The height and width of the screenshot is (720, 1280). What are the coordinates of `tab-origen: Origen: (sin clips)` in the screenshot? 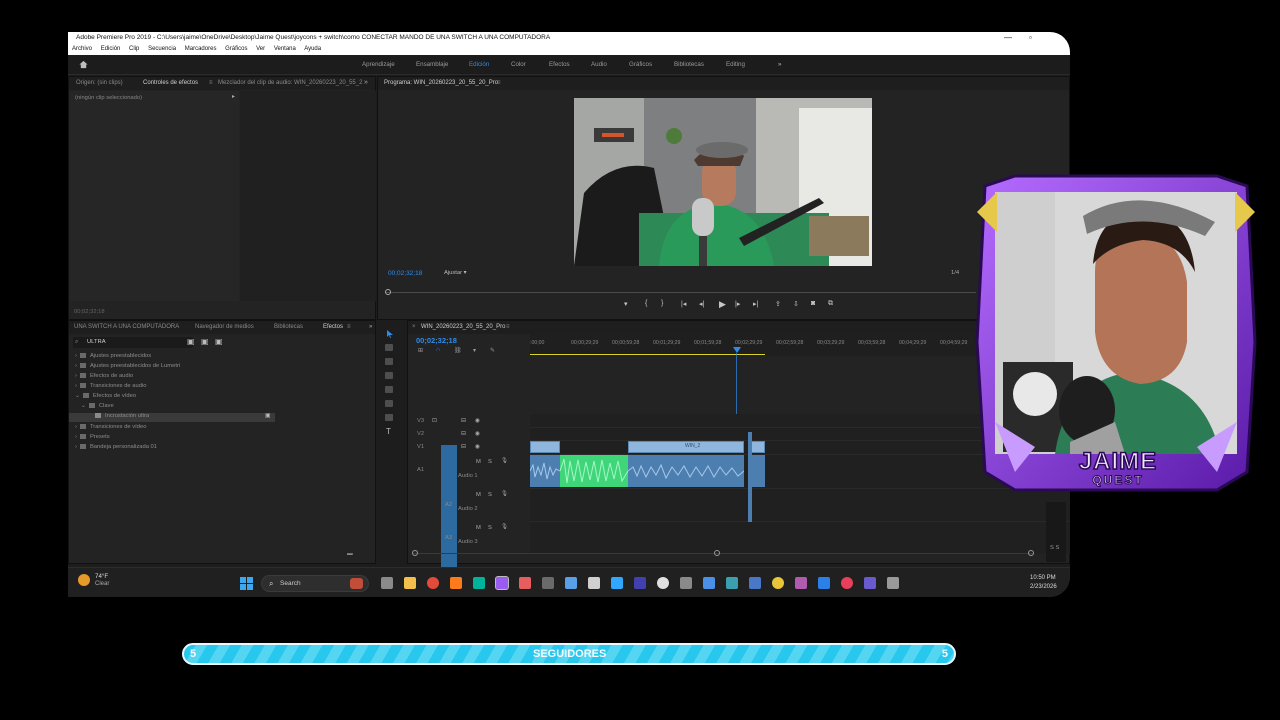 It's located at (99, 83).